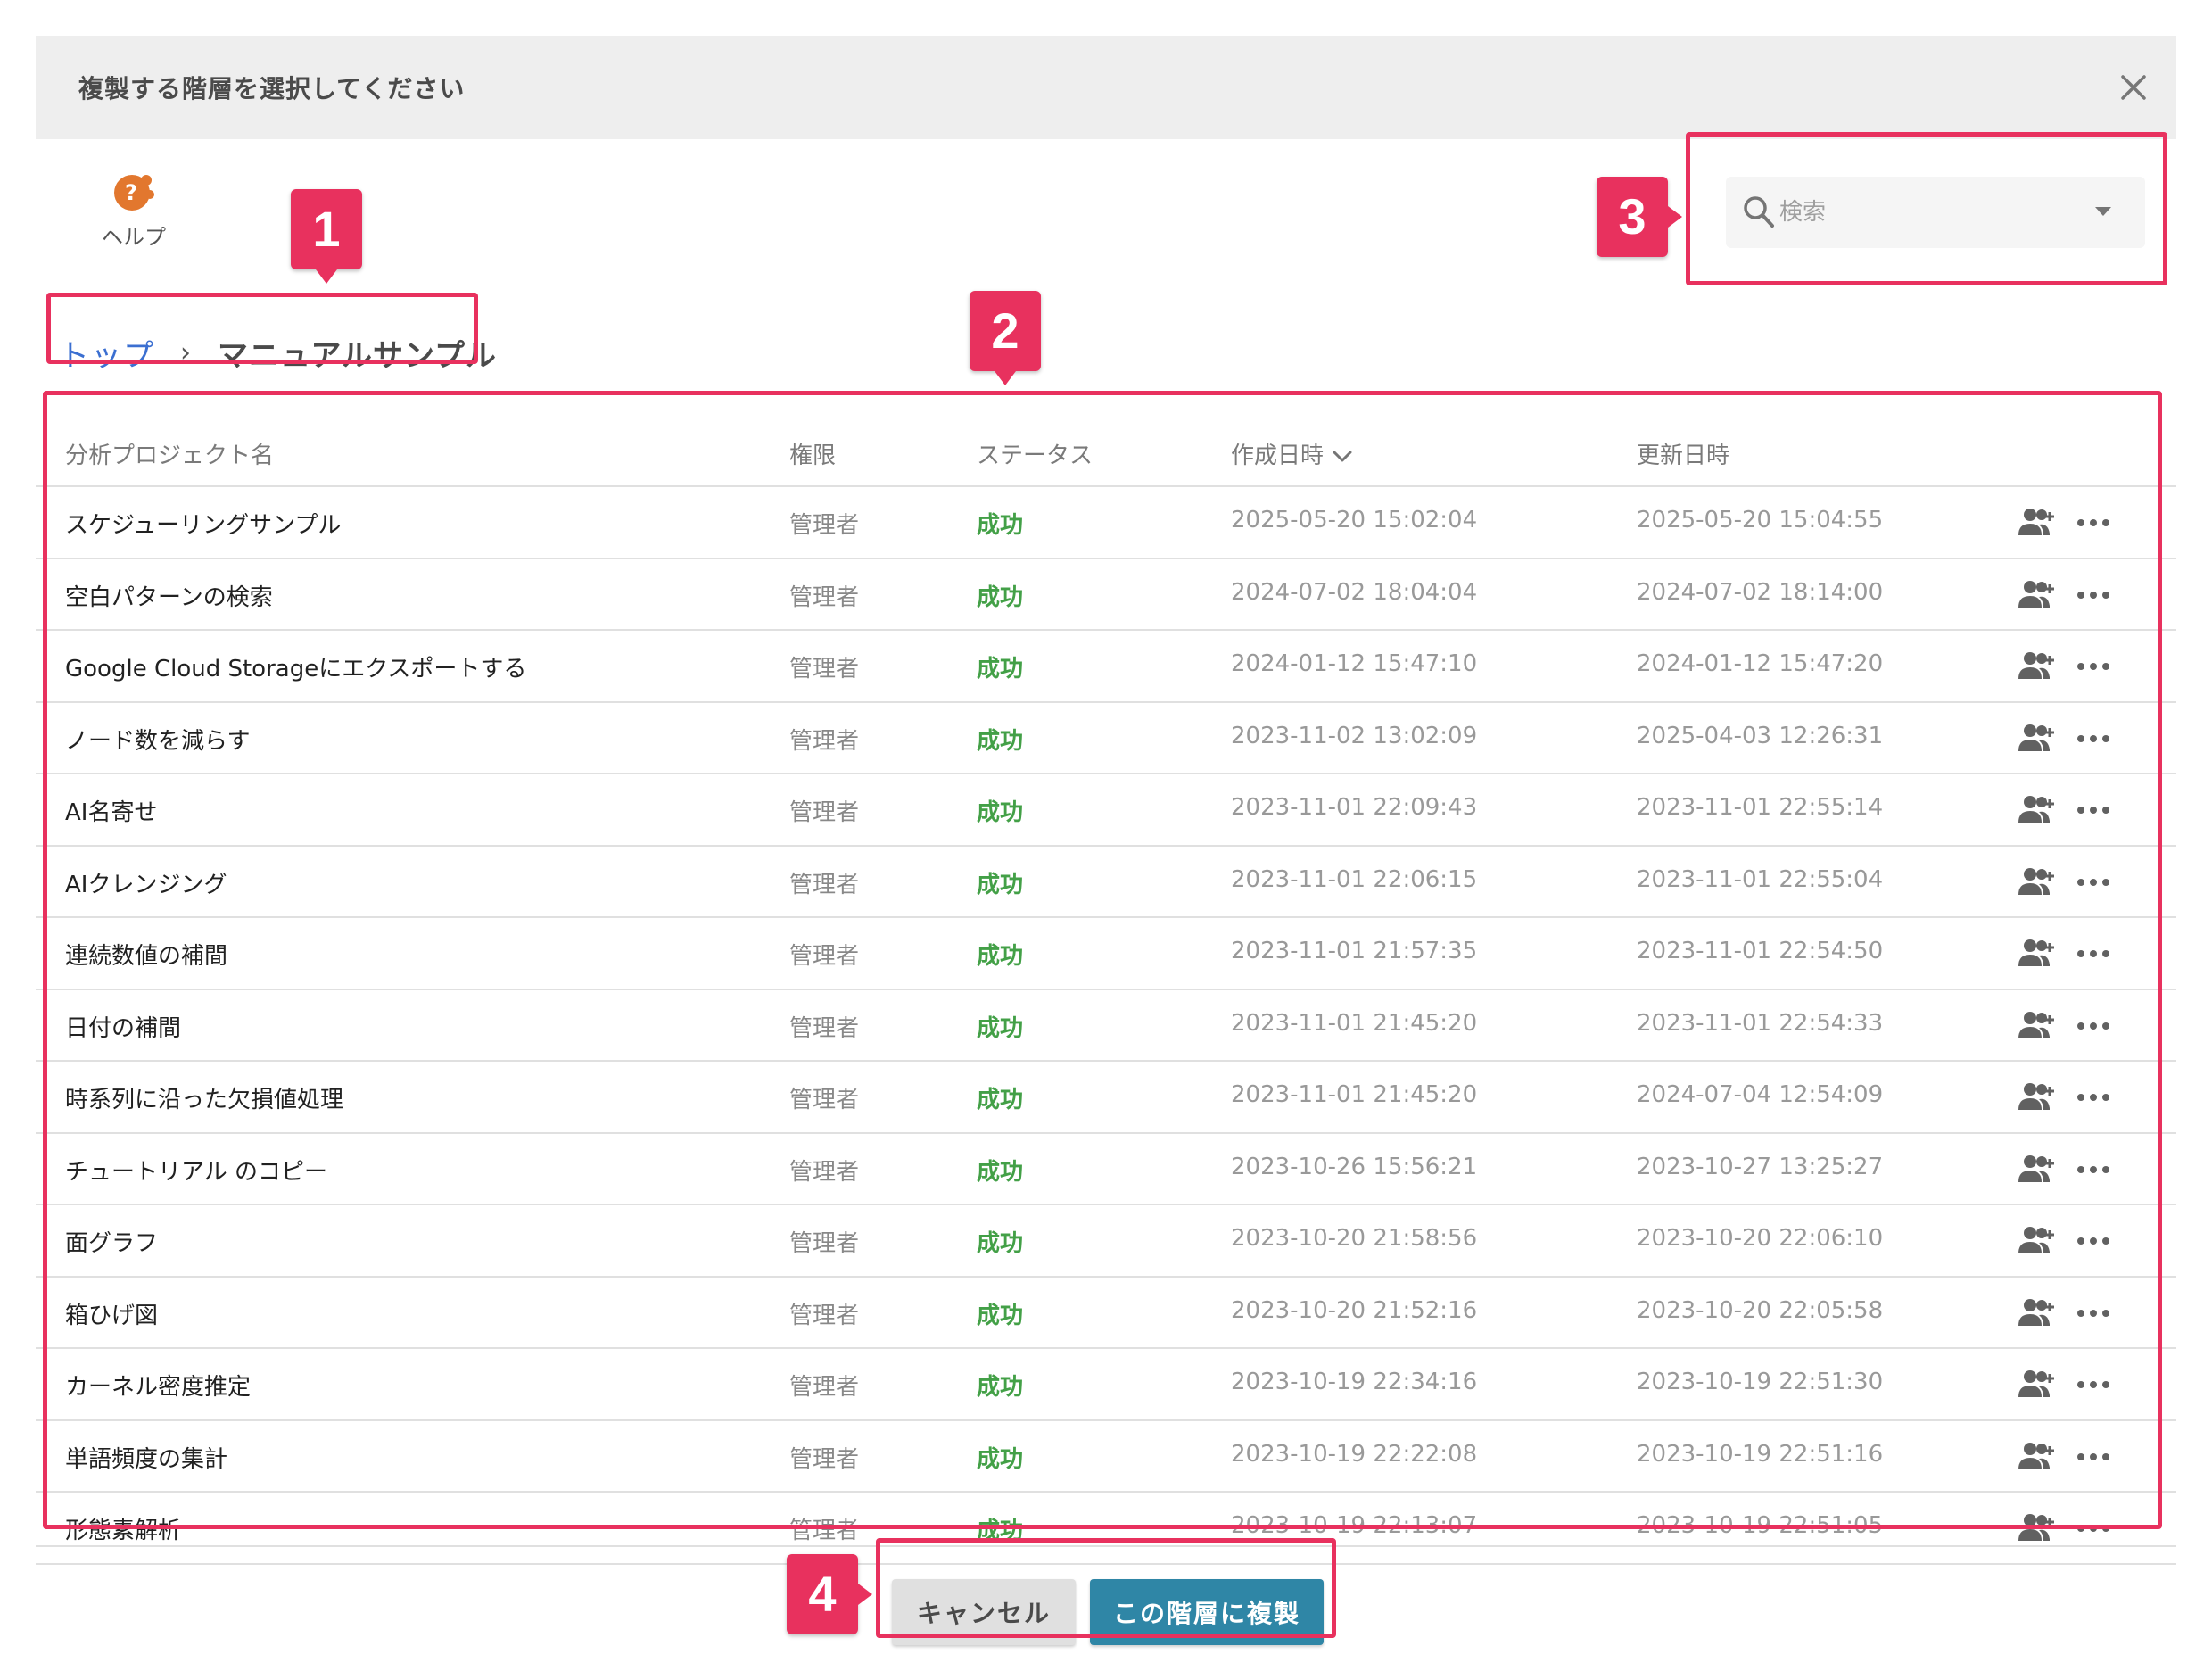 Image resolution: width=2212 pixels, height=1663 pixels. What do you see at coordinates (1106, 87) in the screenshot?
I see `dialog-header: 複製する階層を選択してください` at bounding box center [1106, 87].